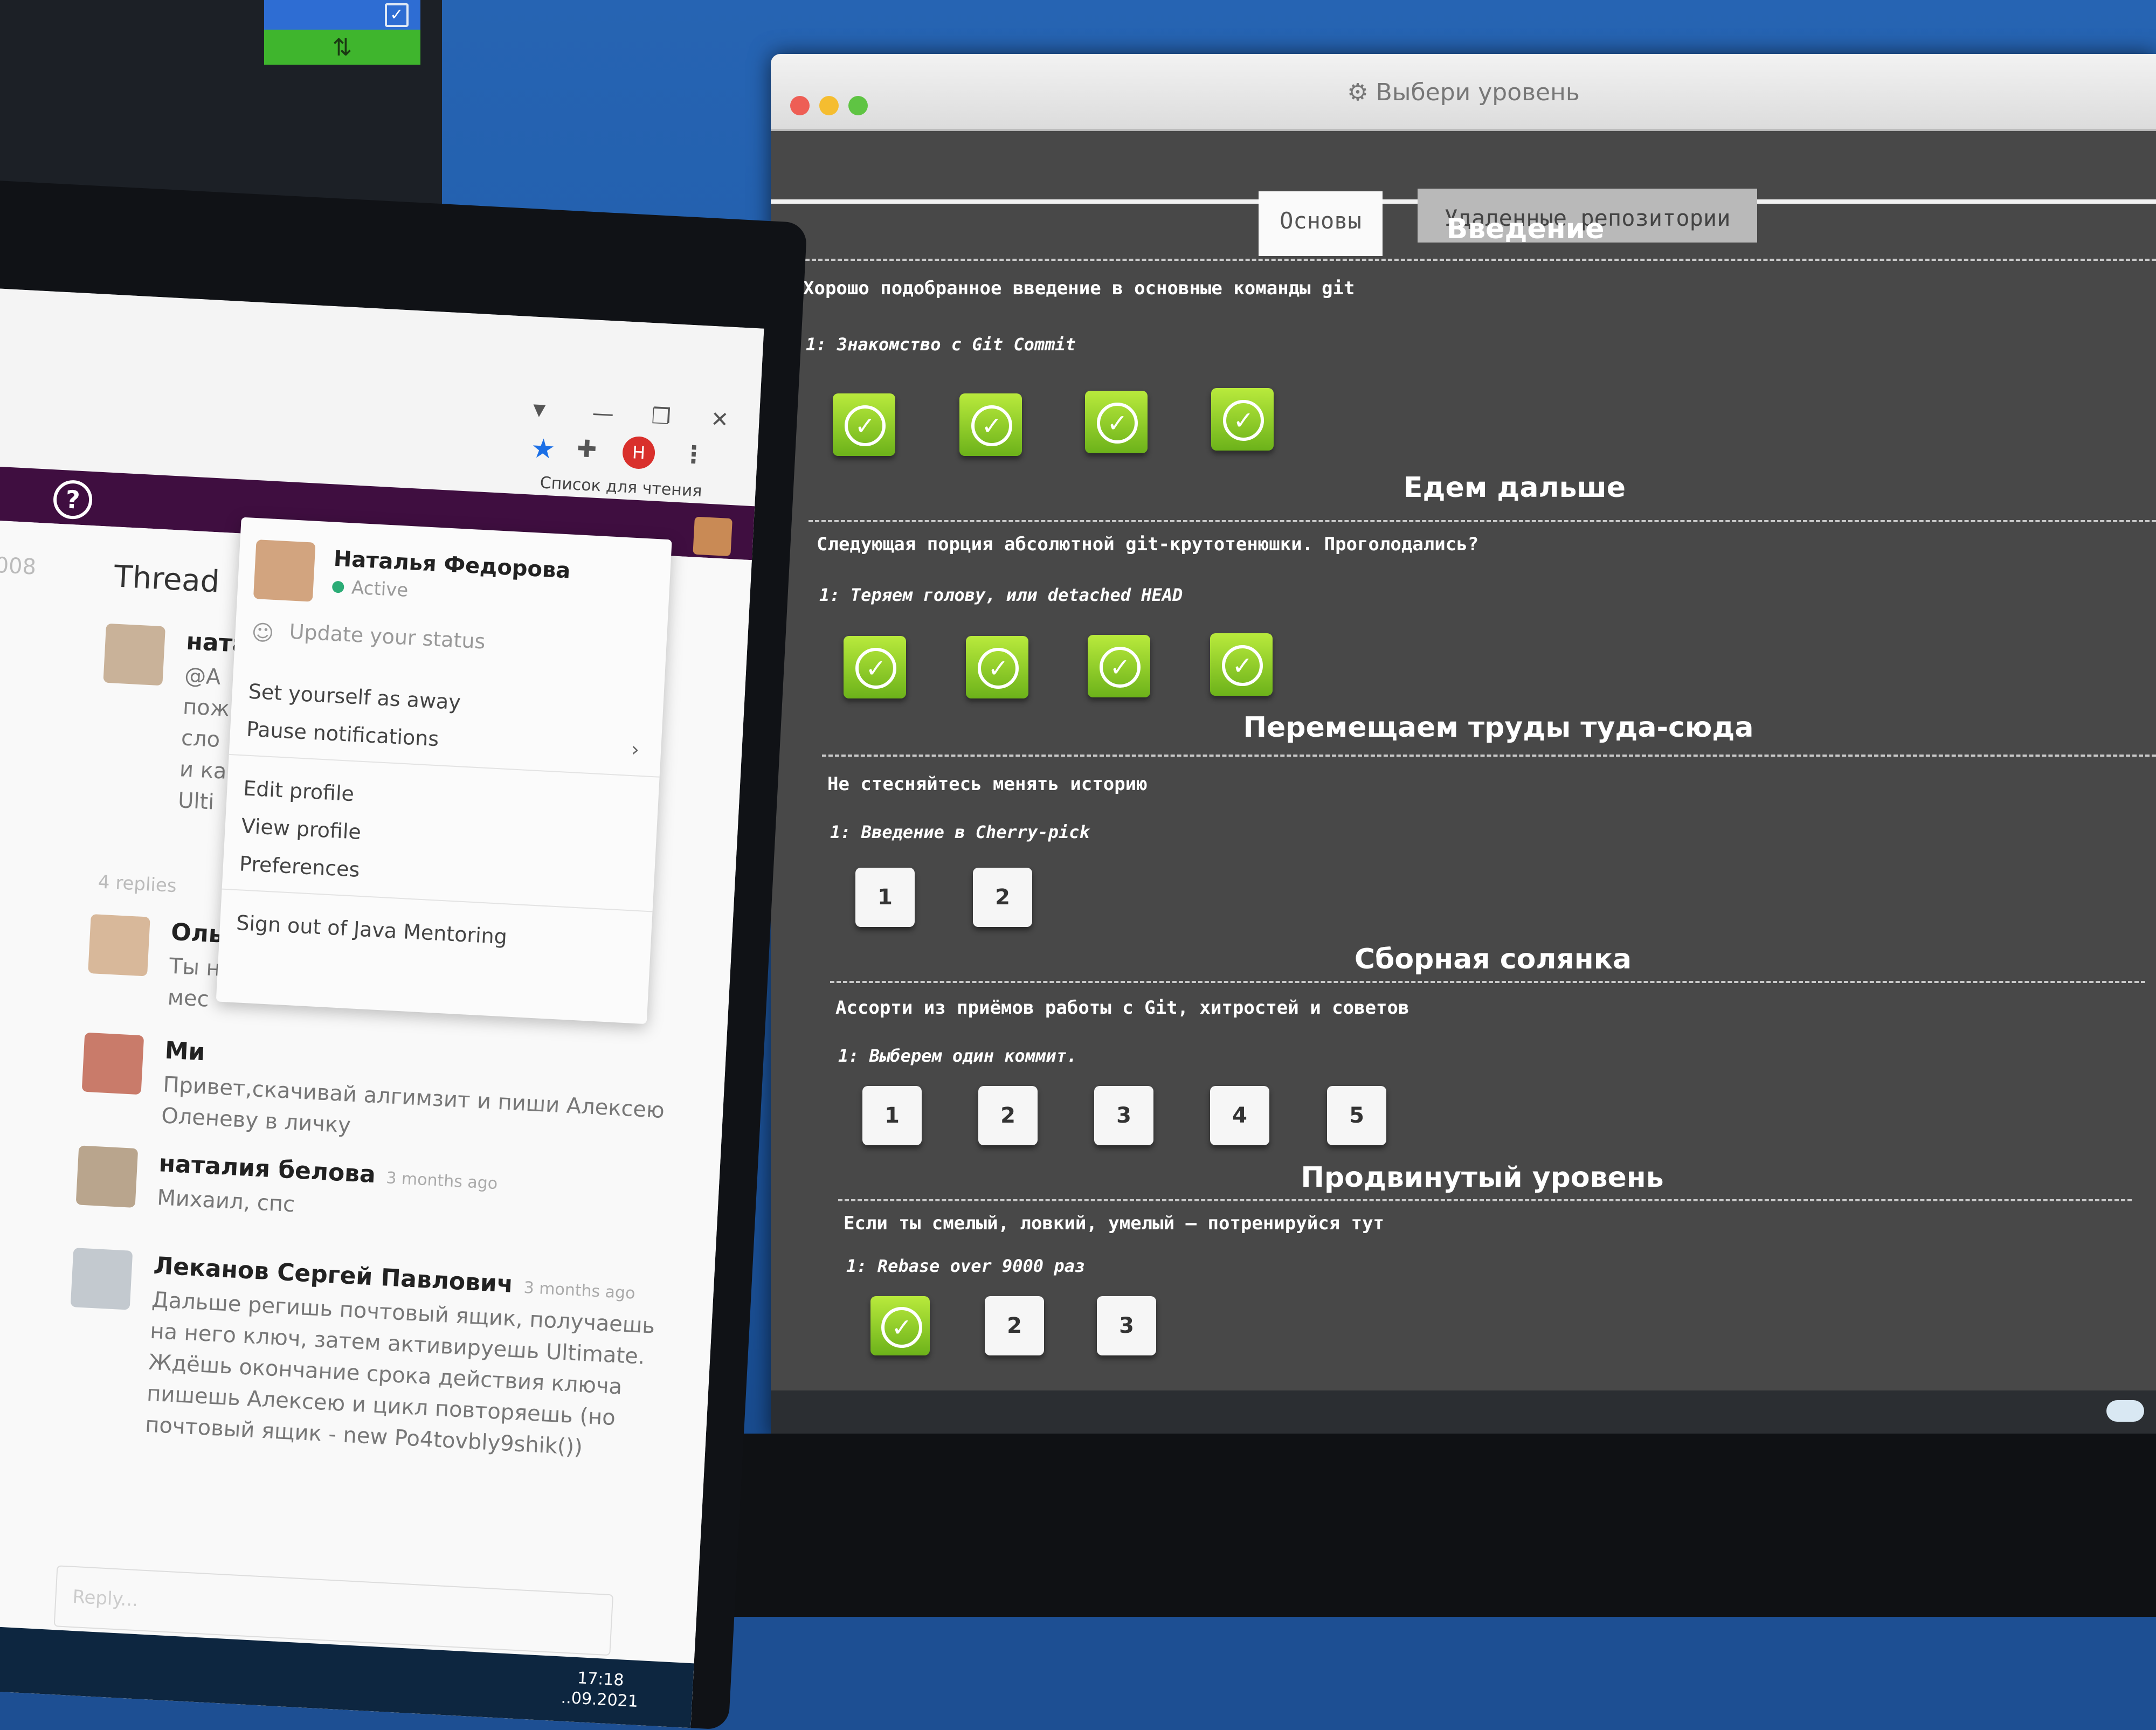 The width and height of the screenshot is (2156, 1730). Describe the element at coordinates (137, 884) in the screenshot. I see `replies-count: 4 replies` at that location.